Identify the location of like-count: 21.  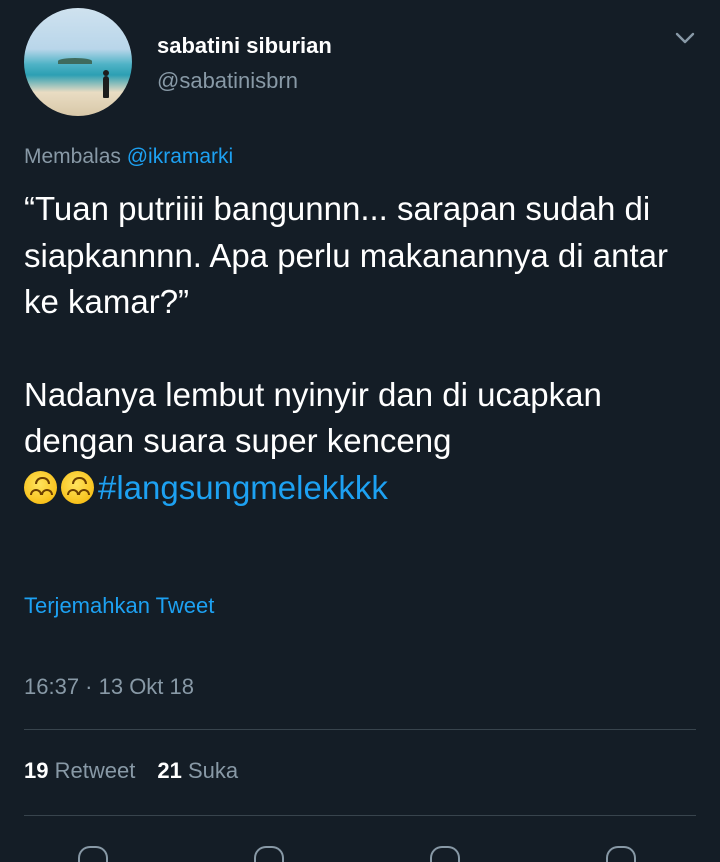
(169, 770).